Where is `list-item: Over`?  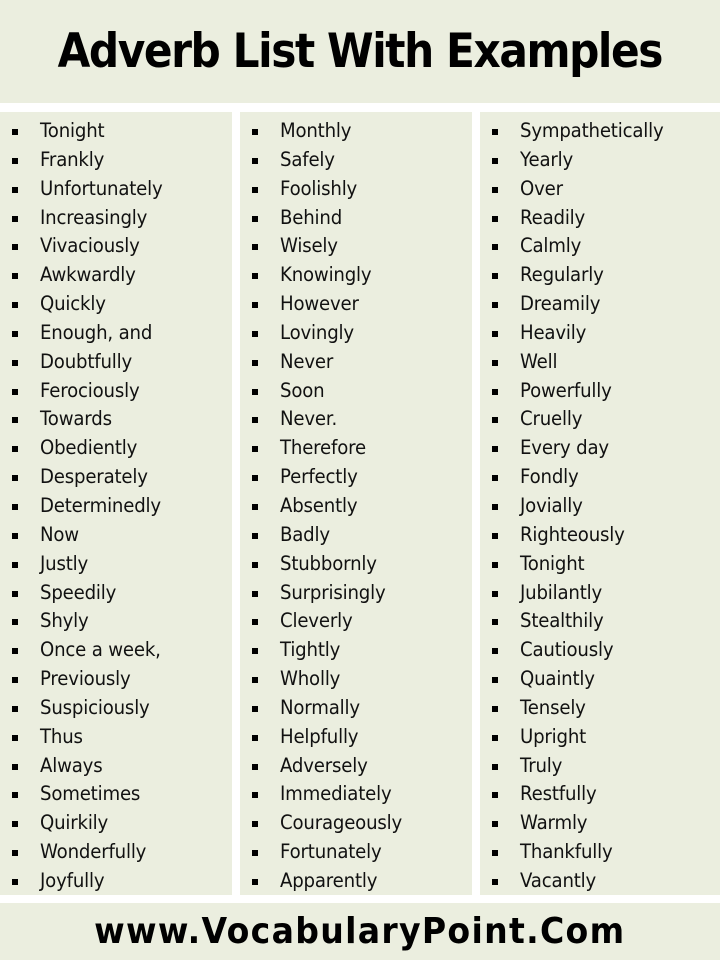
list-item: Over is located at coordinates (600, 189).